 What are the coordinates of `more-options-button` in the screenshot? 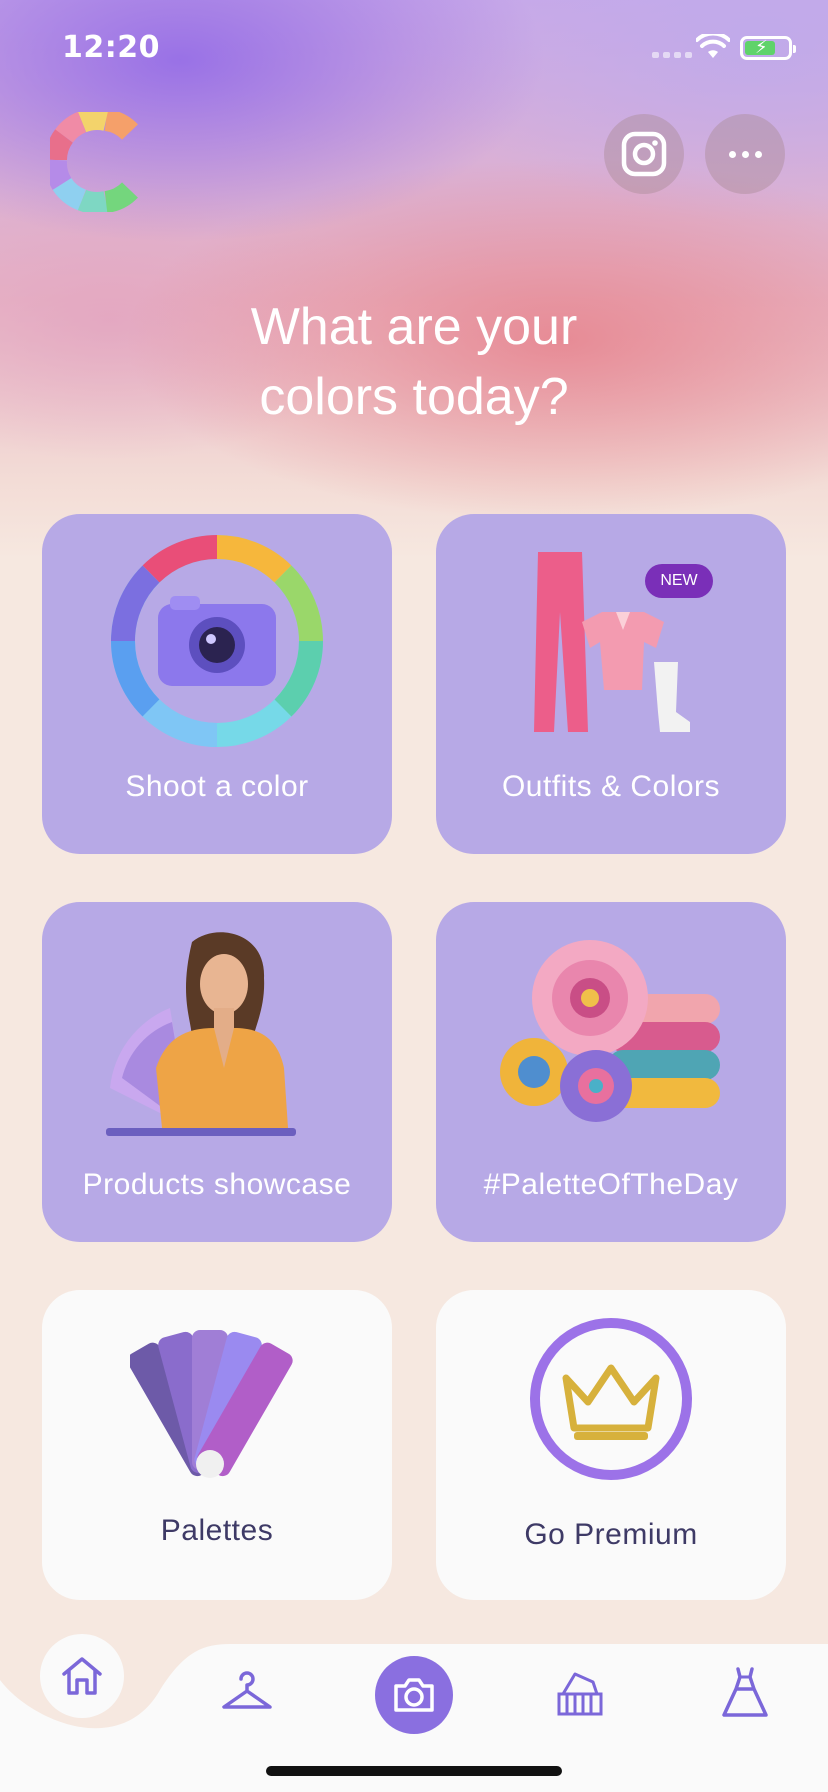 It's located at (745, 154).